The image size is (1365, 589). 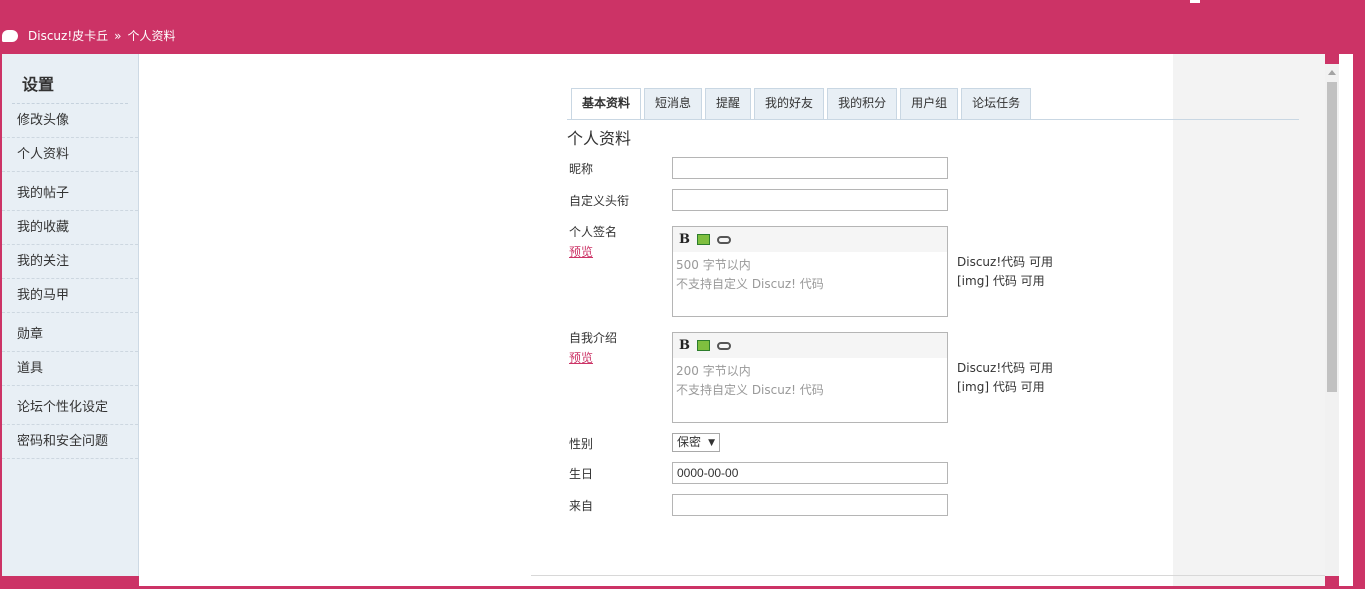 What do you see at coordinates (581, 506) in the screenshot?
I see `from-label: 来自` at bounding box center [581, 506].